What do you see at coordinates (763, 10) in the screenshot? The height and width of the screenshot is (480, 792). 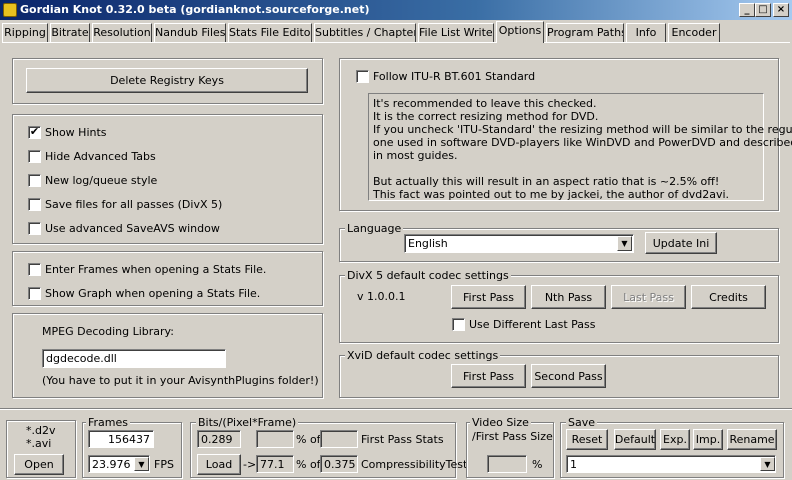 I see `maximize-button: □` at bounding box center [763, 10].